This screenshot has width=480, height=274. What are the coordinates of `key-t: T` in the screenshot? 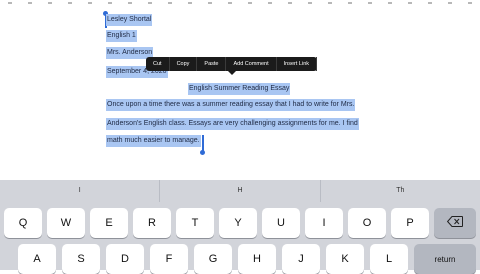 It's located at (195, 223).